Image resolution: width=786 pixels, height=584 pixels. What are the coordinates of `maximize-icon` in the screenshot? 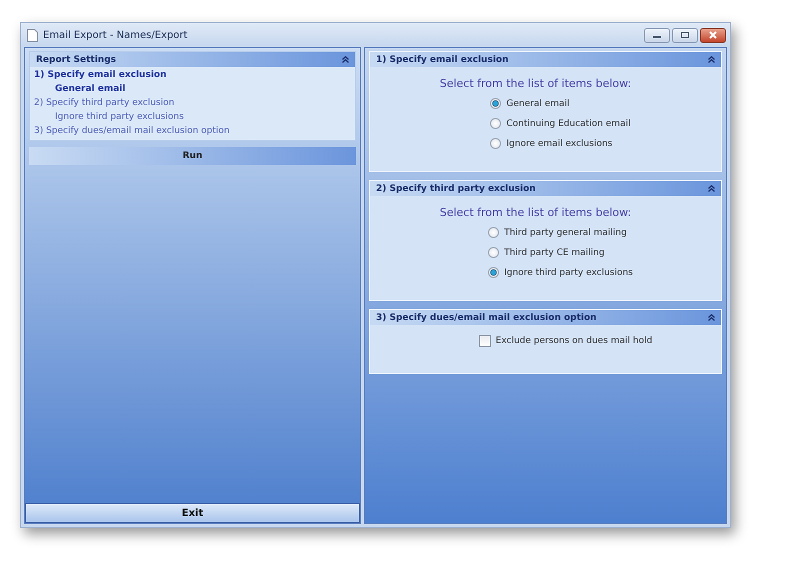 It's located at (685, 35).